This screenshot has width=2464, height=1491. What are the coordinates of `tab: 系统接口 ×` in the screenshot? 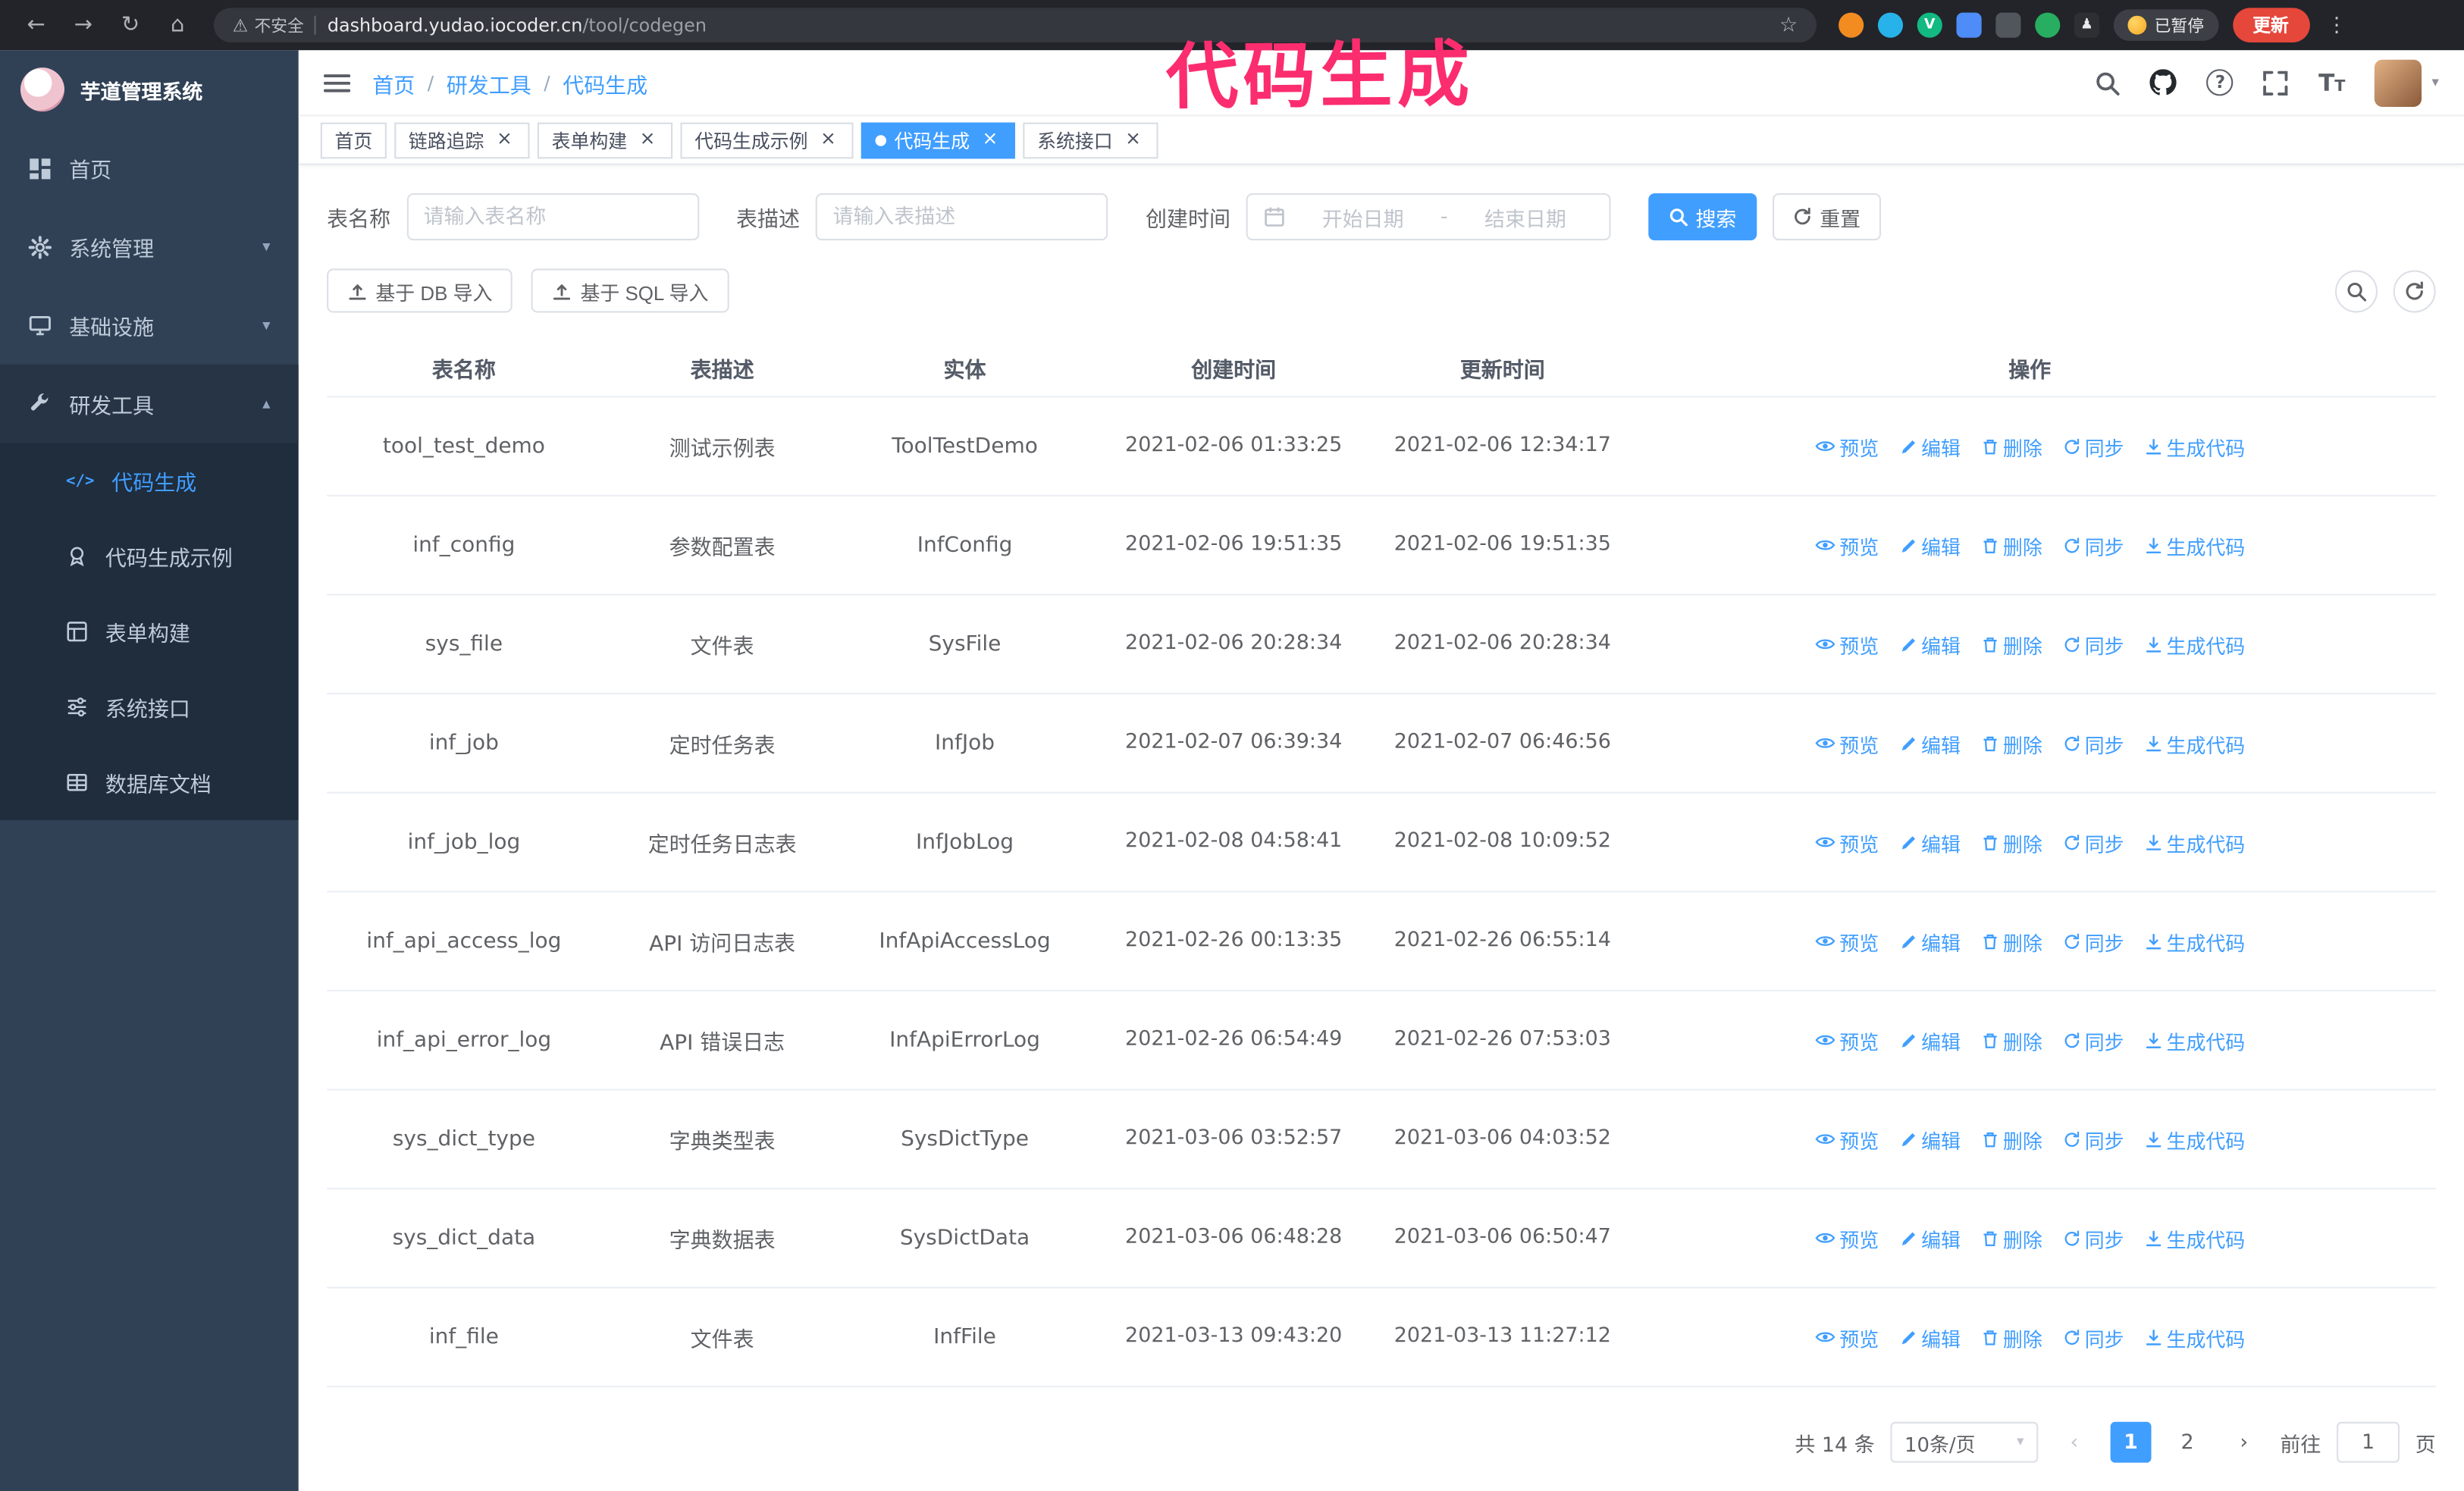 It's located at (1091, 139).